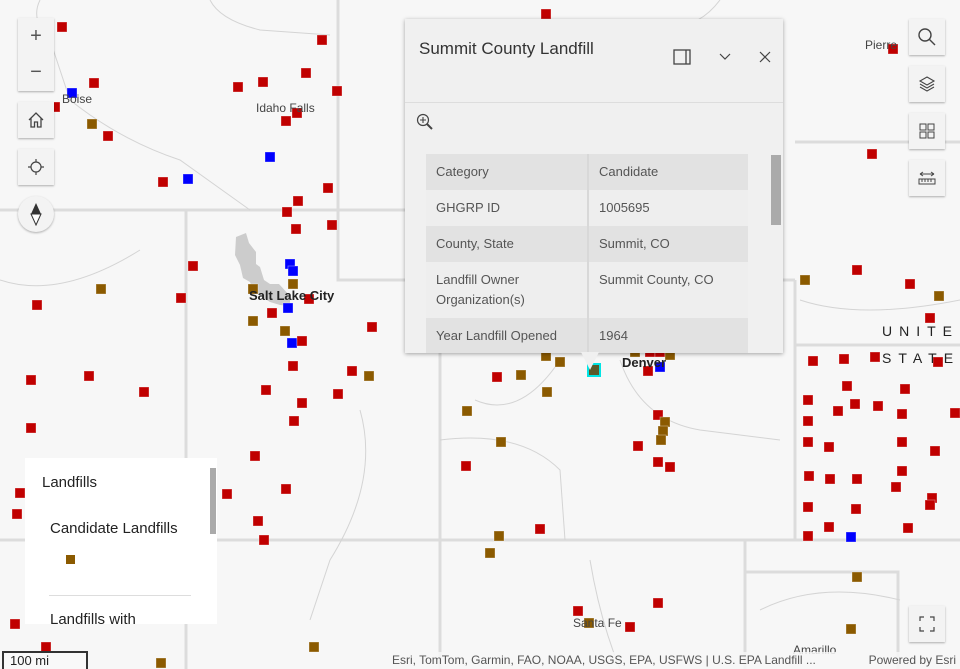 The width and height of the screenshot is (960, 669). What do you see at coordinates (36, 73) in the screenshot?
I see `zoom-out-button: −` at bounding box center [36, 73].